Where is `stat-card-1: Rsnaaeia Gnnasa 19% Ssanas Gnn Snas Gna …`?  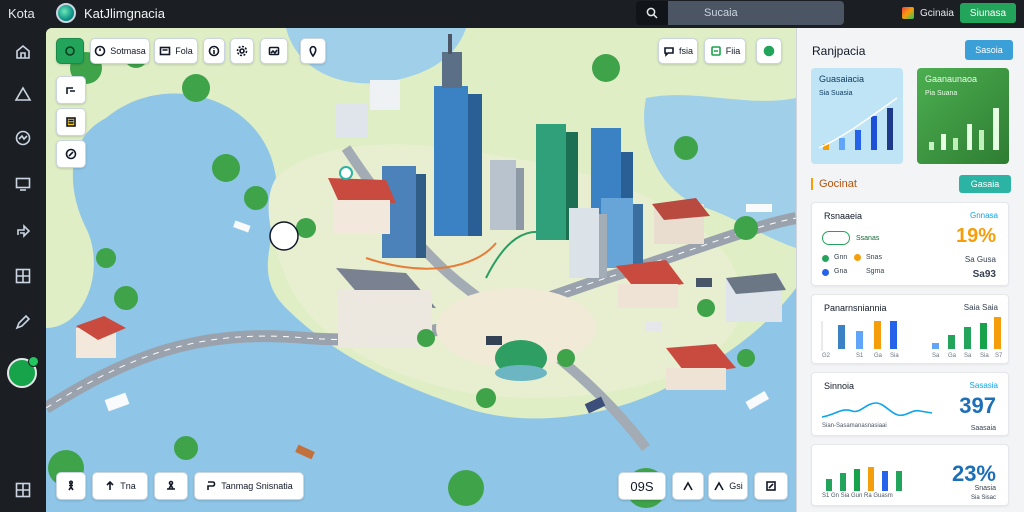 stat-card-1: Rsnaaeia Gnnasa 19% Ssanas Gnn Snas Gna … is located at coordinates (910, 244).